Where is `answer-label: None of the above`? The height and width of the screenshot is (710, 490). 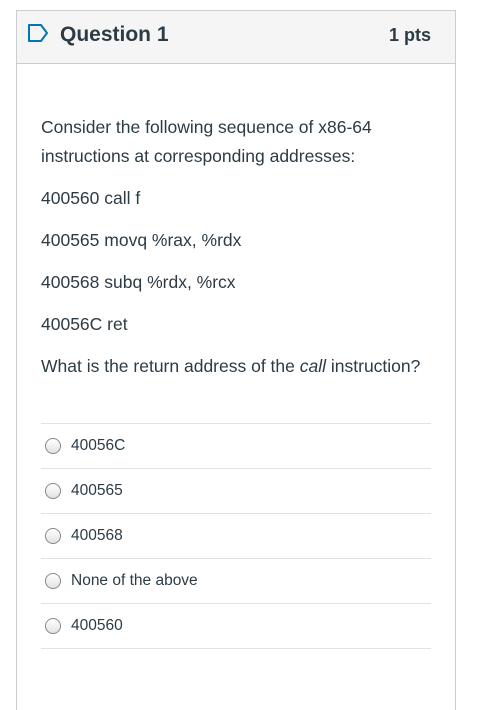
answer-label: None of the above is located at coordinates (134, 581).